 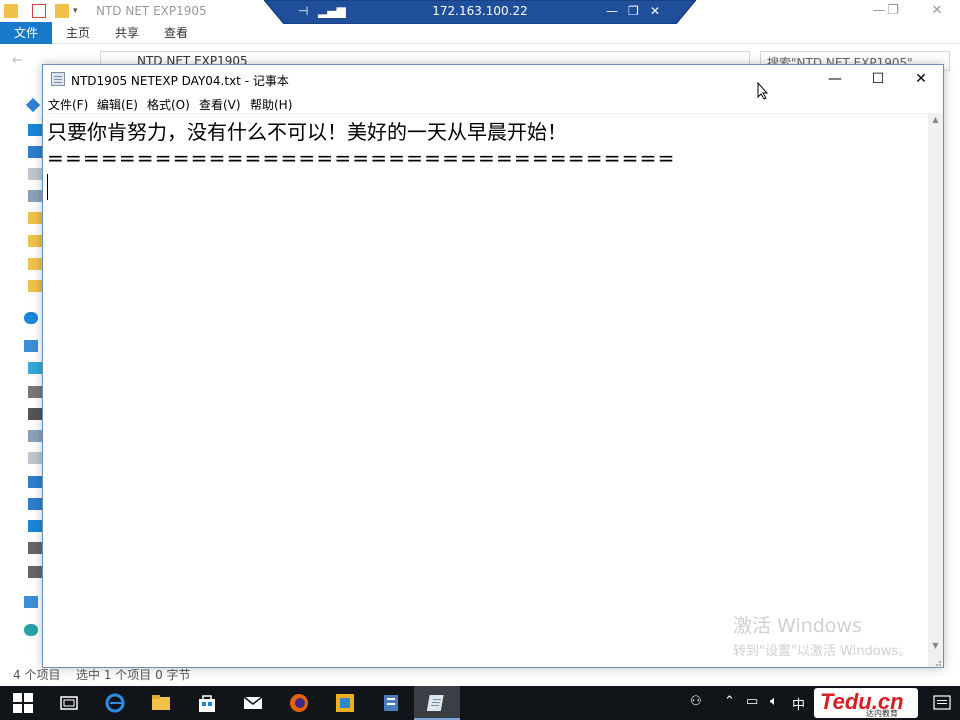 I want to click on text-line-1: 只要你肯努力，没有什么不可以！美好的一天从早晨开始！, so click(x=307, y=132).